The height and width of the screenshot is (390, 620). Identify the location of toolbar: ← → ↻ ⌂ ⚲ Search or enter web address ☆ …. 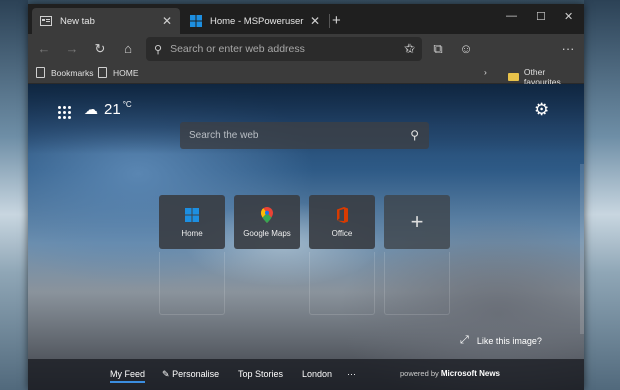
(306, 49).